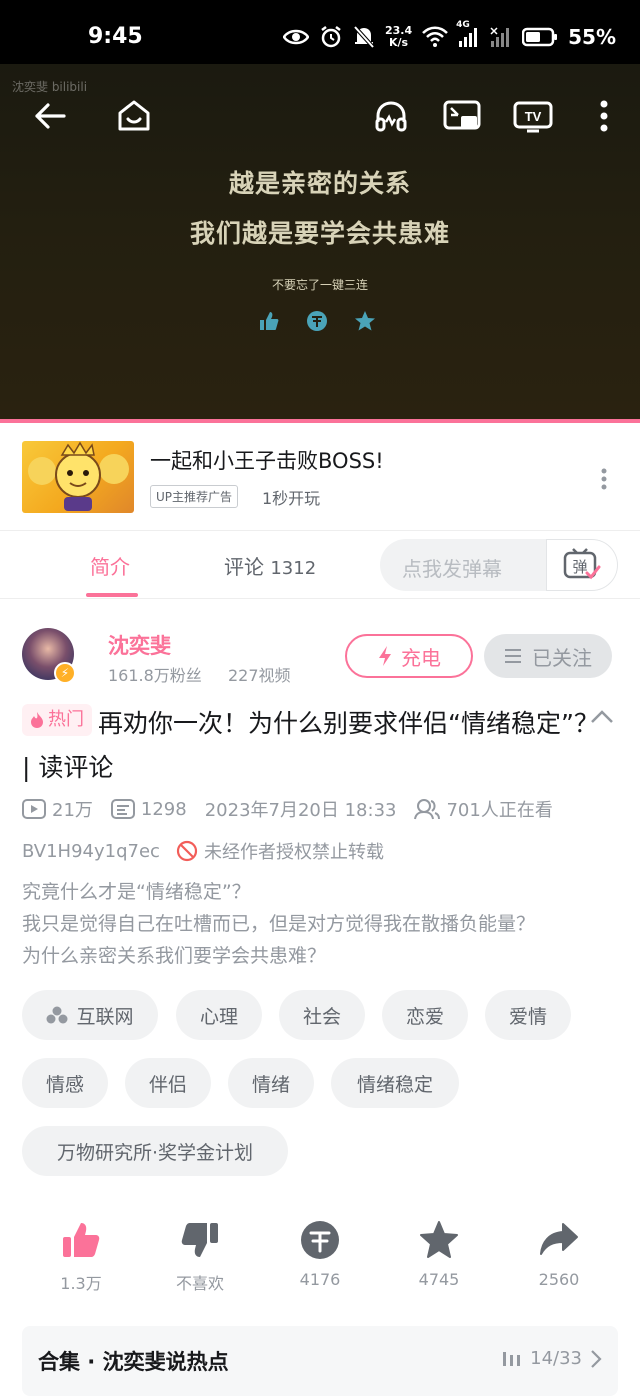 This screenshot has width=640, height=1396. I want to click on bvid-row: BV1H94y1q7ec 未经作者授权禁止转载, so click(203, 851).